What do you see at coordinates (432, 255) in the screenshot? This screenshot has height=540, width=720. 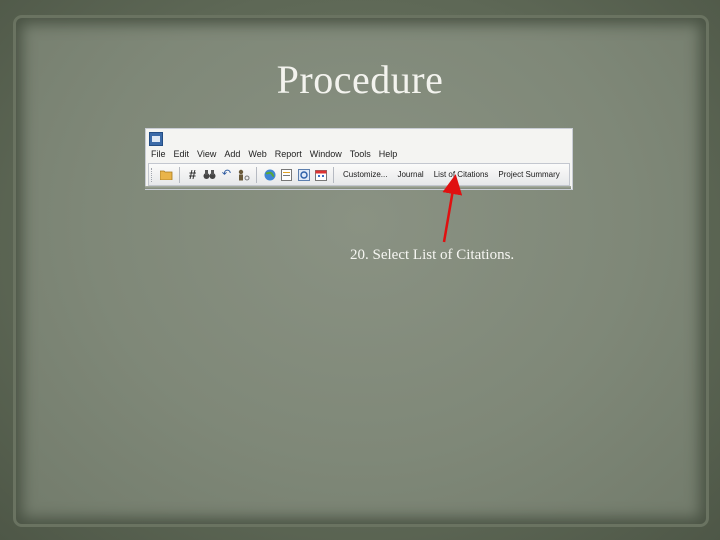 I see `step-caption: 20. Select List of Citations.` at bounding box center [432, 255].